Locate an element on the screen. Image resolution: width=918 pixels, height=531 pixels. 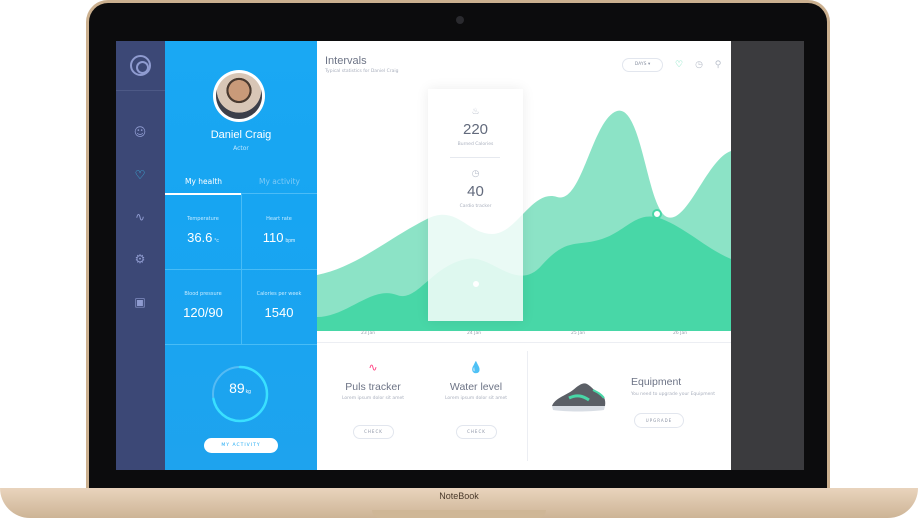
x-axis-label: 24 Jan is located at coordinates (474, 333).